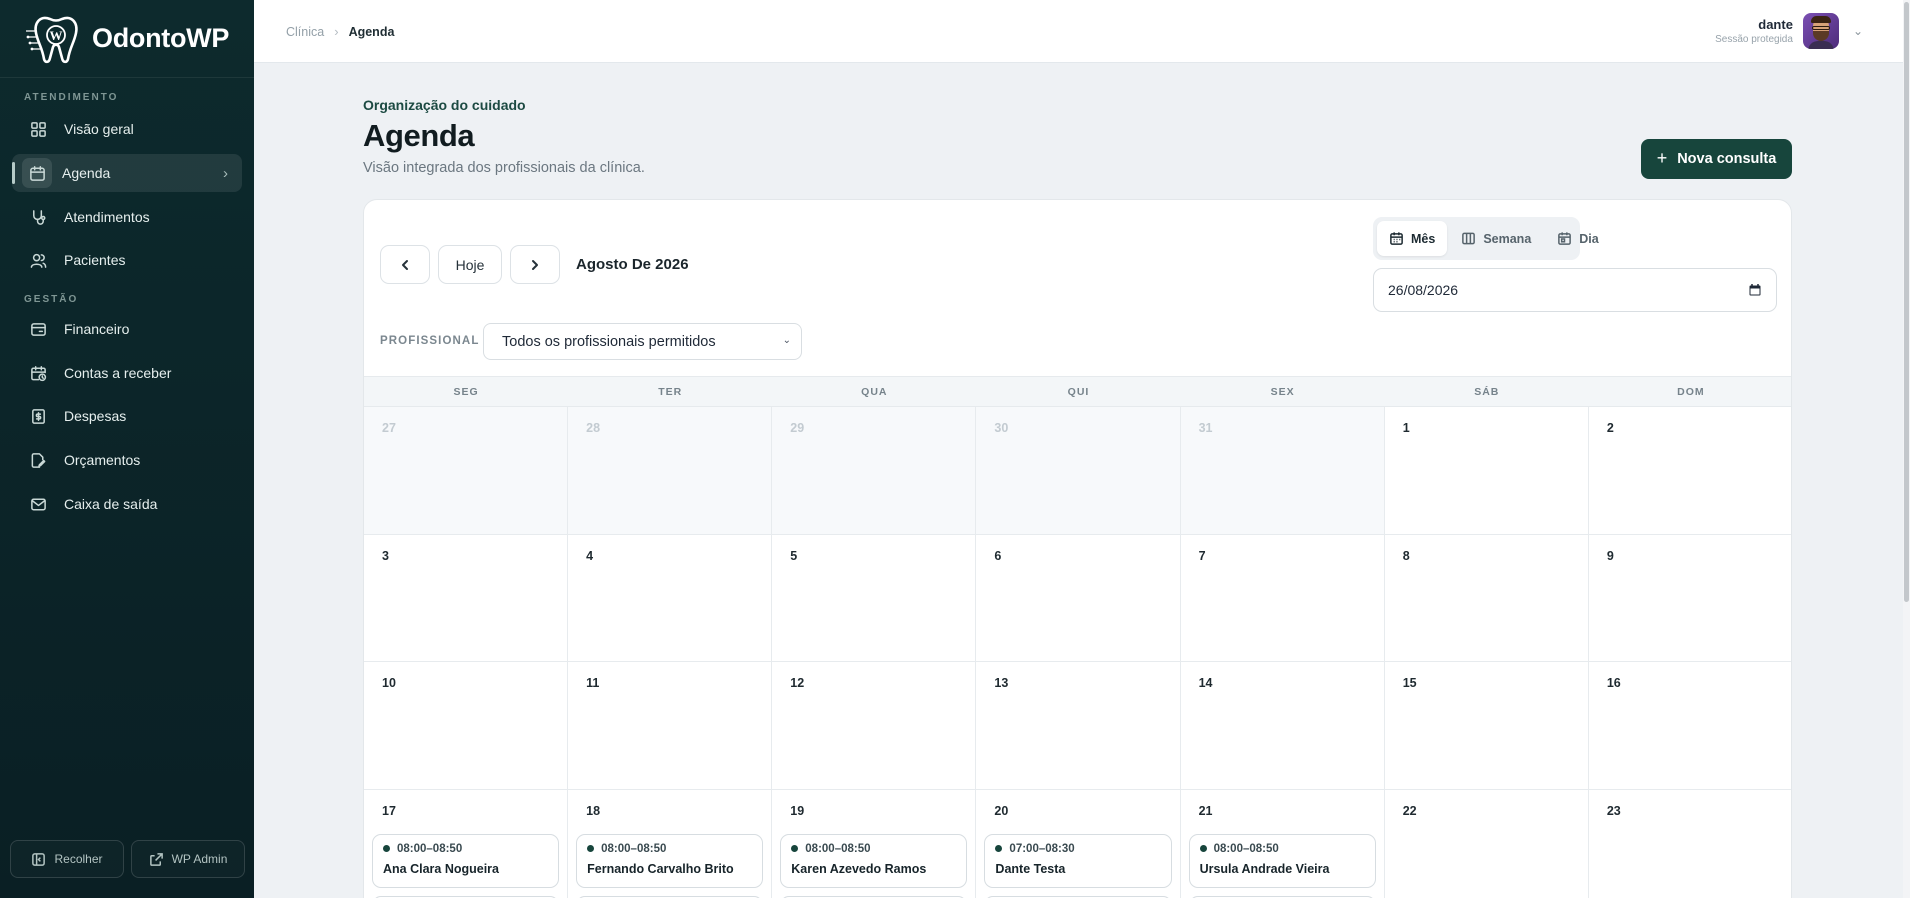  Describe the element at coordinates (1613, 810) in the screenshot. I see `day-number: 23` at that location.